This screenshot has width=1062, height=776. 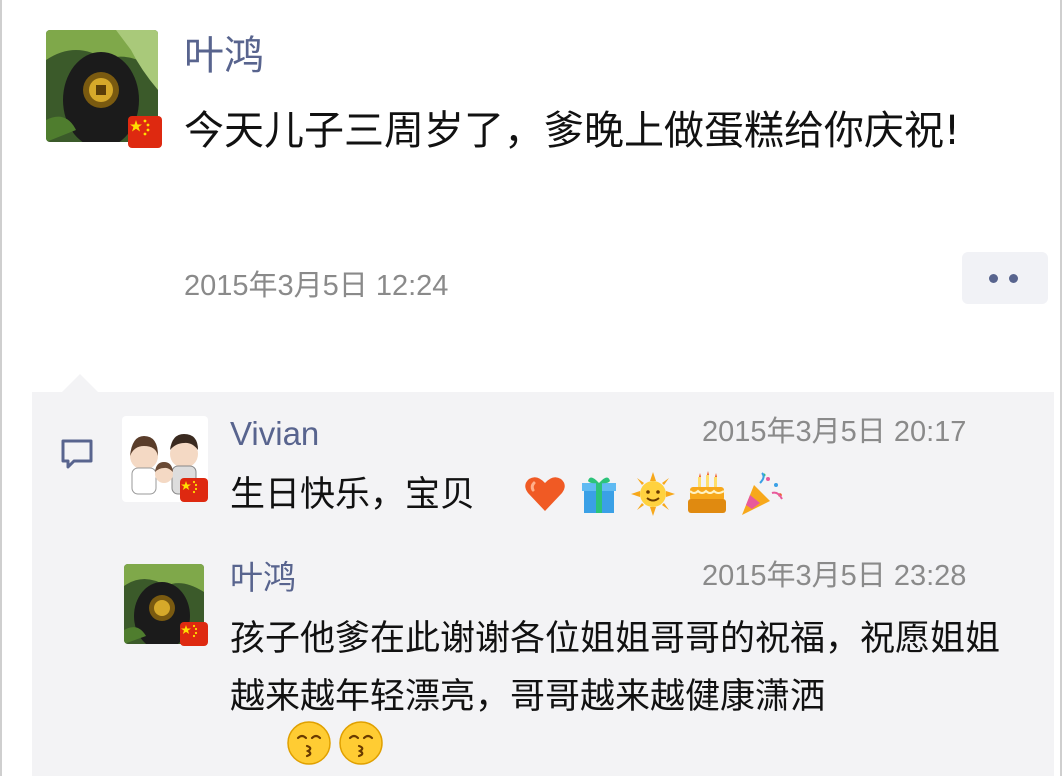 What do you see at coordinates (761, 494) in the screenshot?
I see `party-popper-icon` at bounding box center [761, 494].